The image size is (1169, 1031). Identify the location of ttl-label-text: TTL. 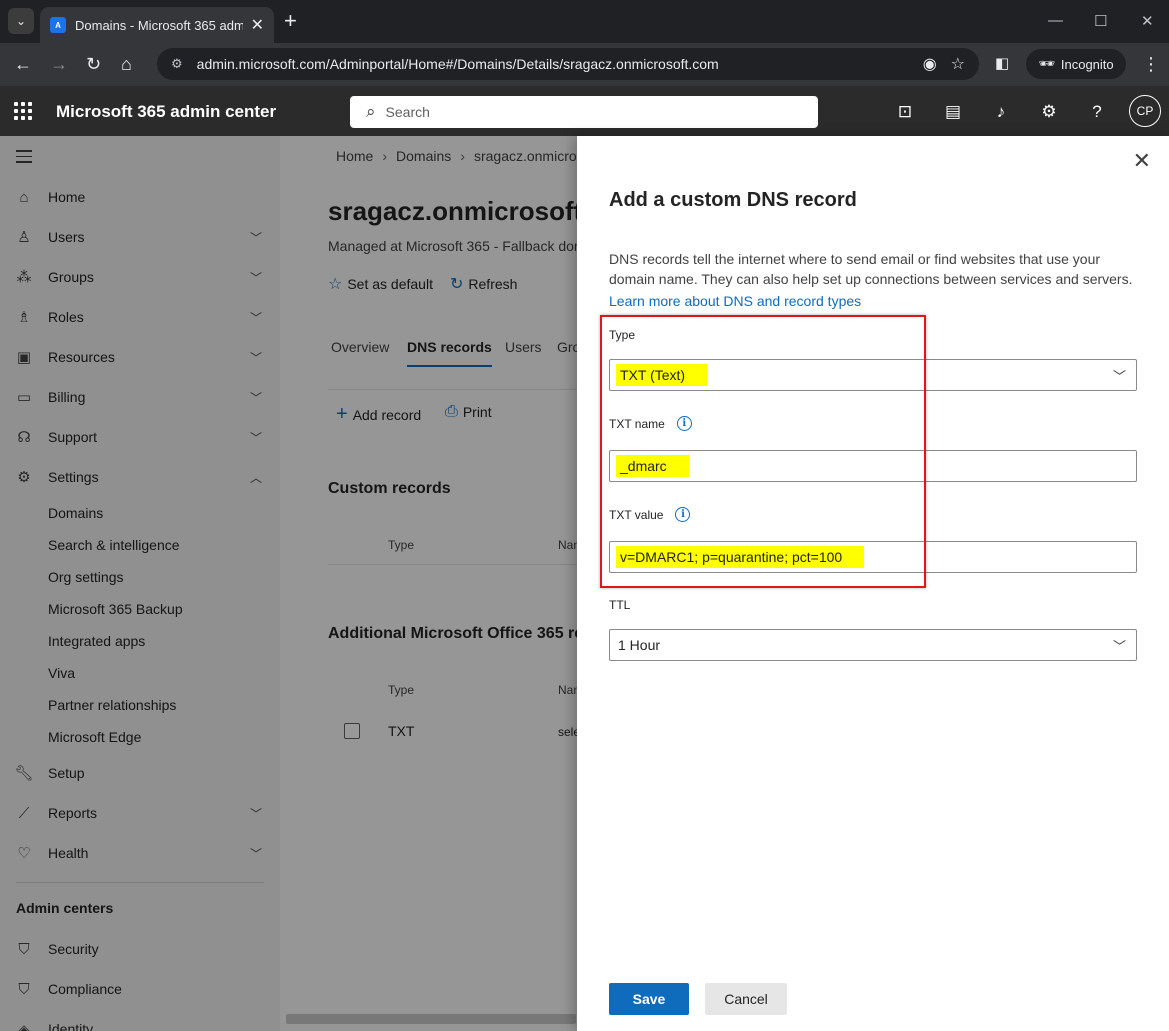
(620, 605).